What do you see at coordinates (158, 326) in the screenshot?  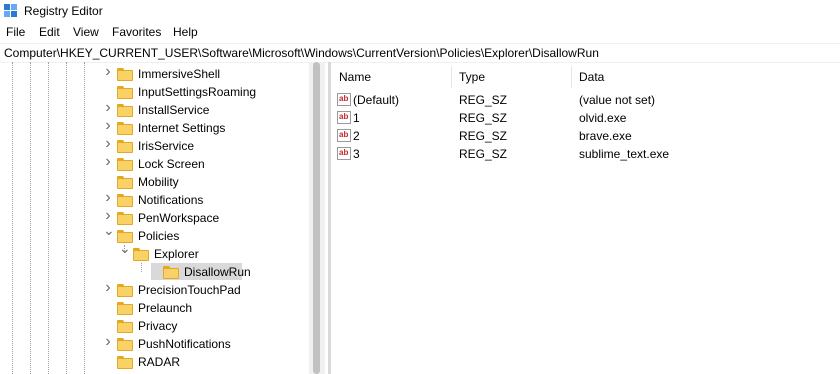 I see `tree-item-label: Privacy` at bounding box center [158, 326].